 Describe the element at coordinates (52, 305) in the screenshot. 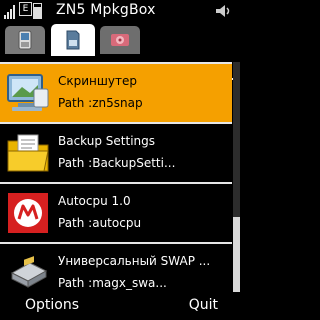

I see `options-softkey: Options` at that location.